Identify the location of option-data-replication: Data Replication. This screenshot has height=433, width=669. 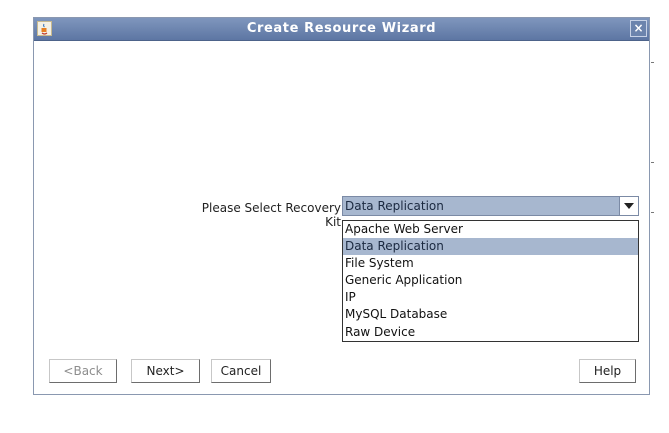
(490, 247).